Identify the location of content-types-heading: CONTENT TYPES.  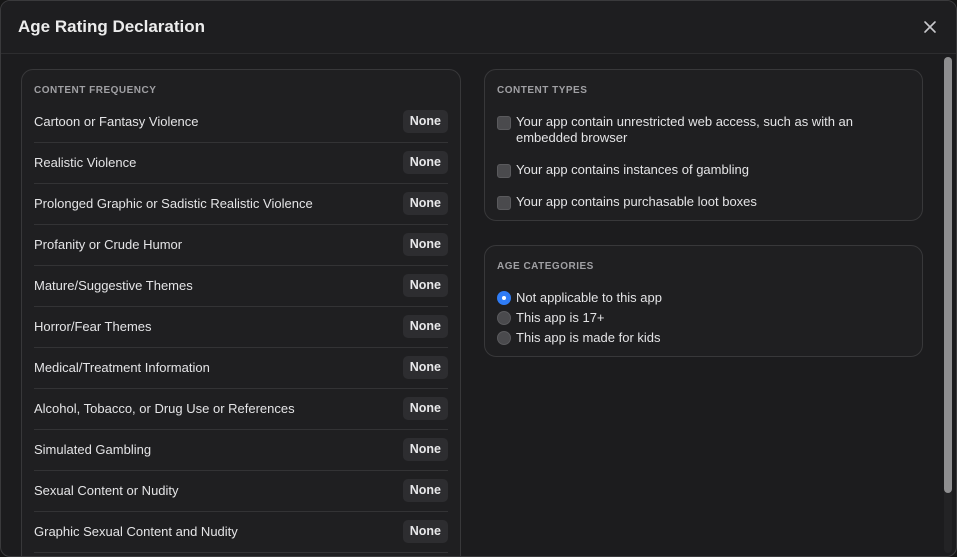
(542, 90).